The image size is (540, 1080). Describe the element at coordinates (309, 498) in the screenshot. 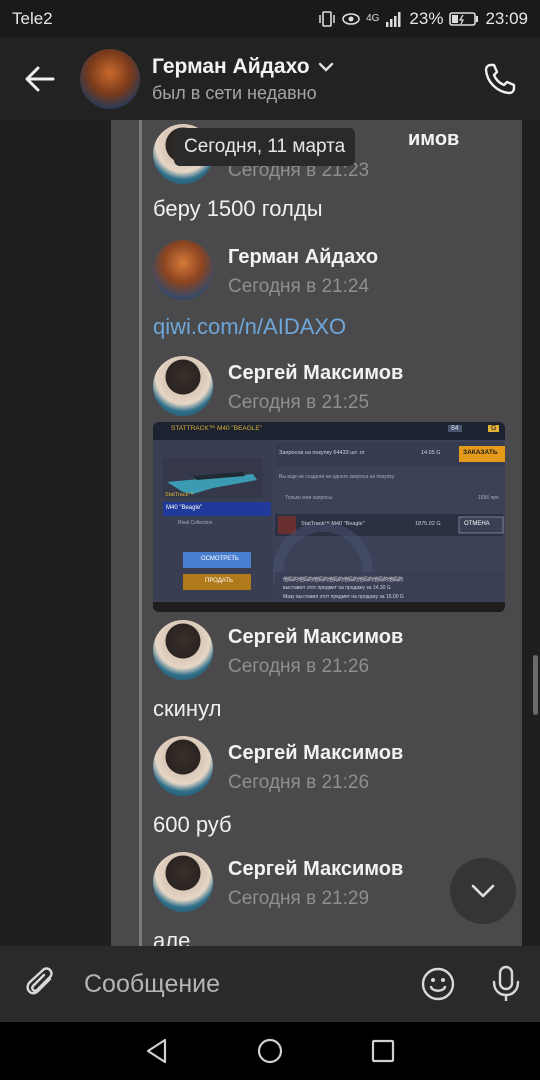

I see `only-my-label: Только мои запросы` at that location.